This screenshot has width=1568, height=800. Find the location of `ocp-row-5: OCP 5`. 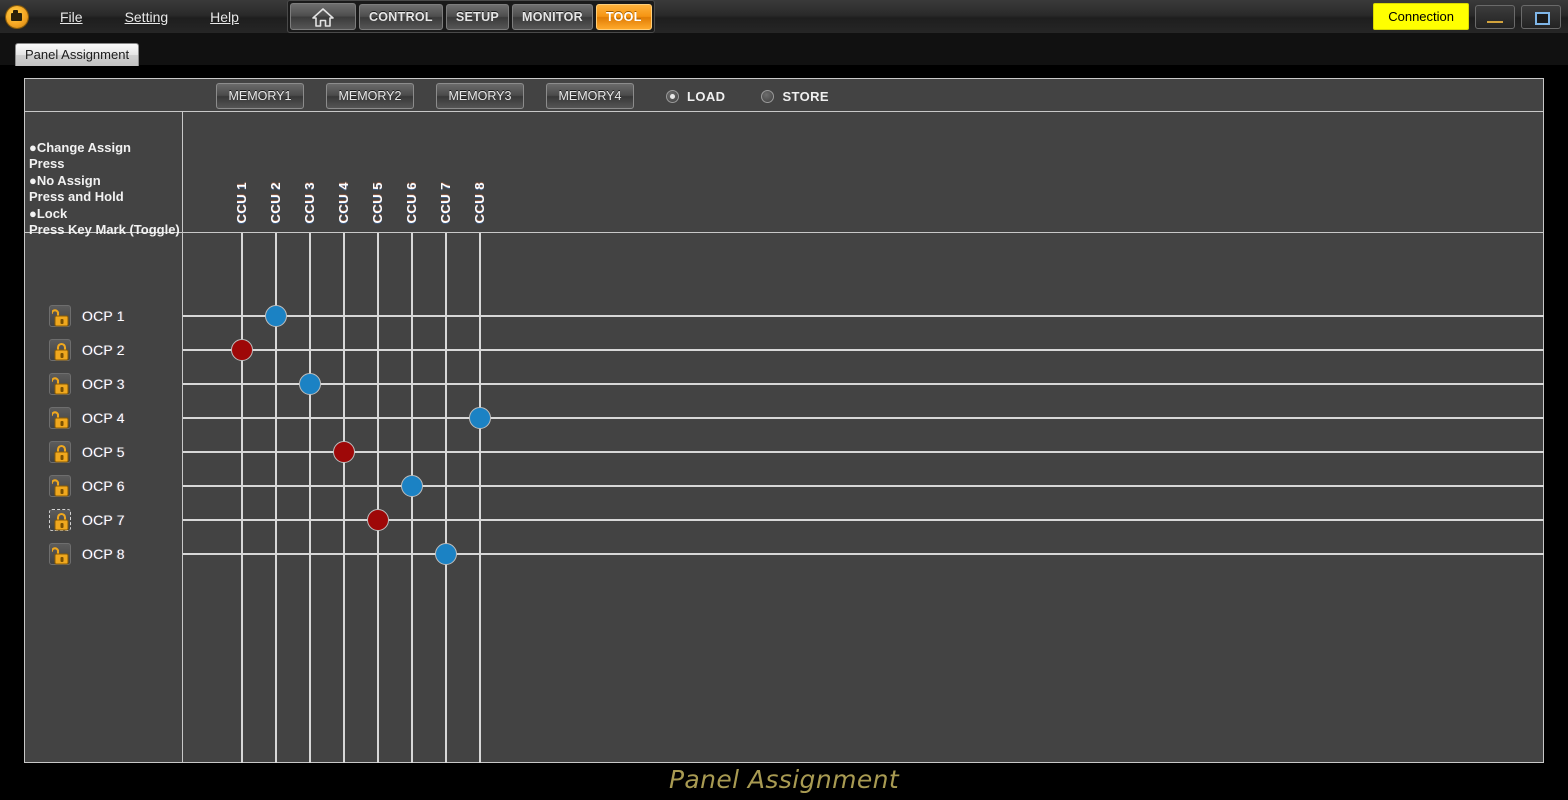

ocp-row-5: OCP 5 is located at coordinates (87, 452).